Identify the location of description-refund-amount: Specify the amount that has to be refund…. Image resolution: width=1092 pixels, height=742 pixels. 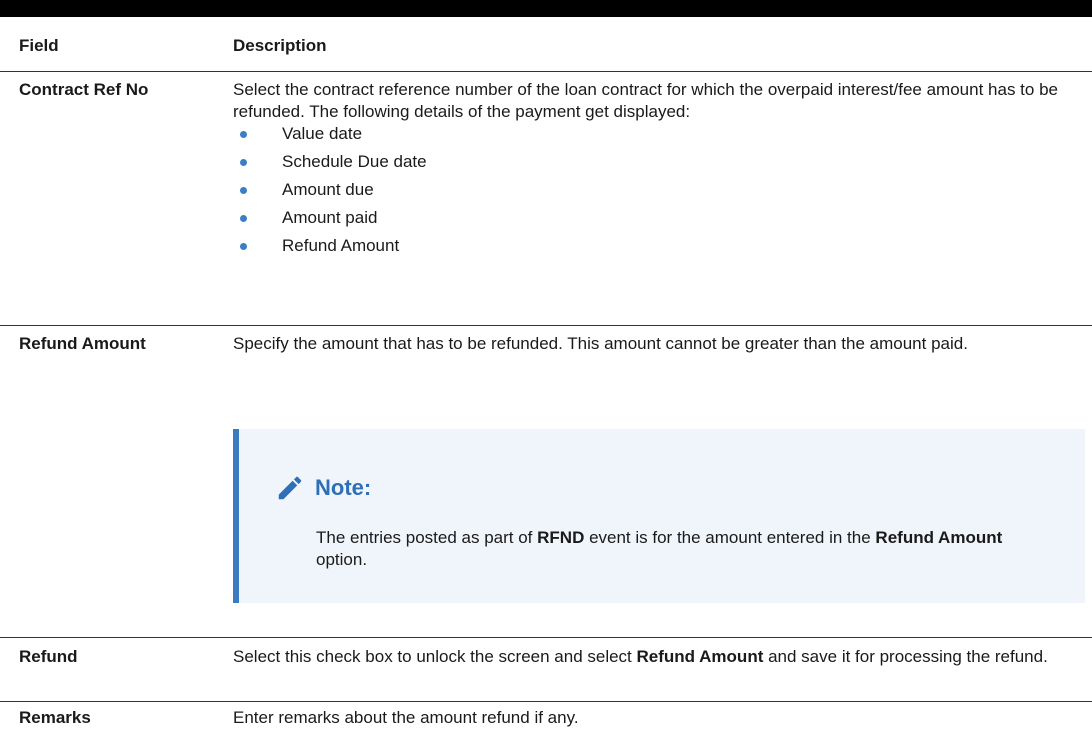
(600, 343).